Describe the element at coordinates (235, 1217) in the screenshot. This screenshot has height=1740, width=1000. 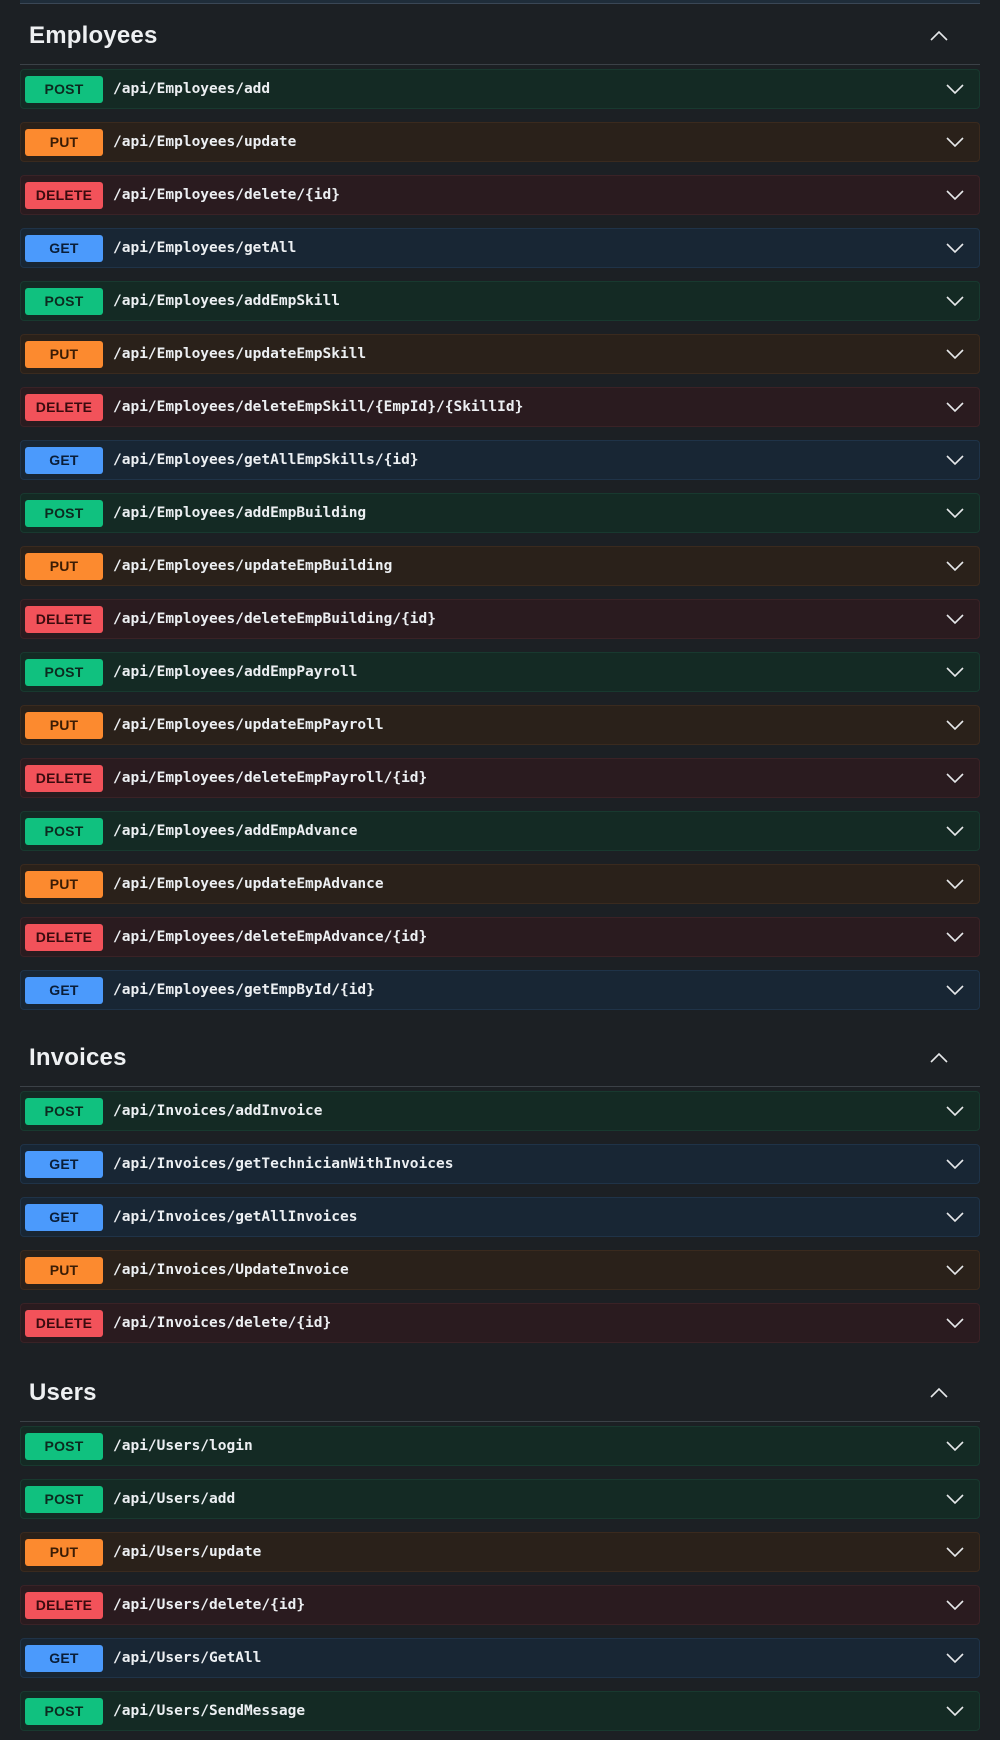
I see `endpoint-path: /api/Invoices/getAllInvoices` at that location.